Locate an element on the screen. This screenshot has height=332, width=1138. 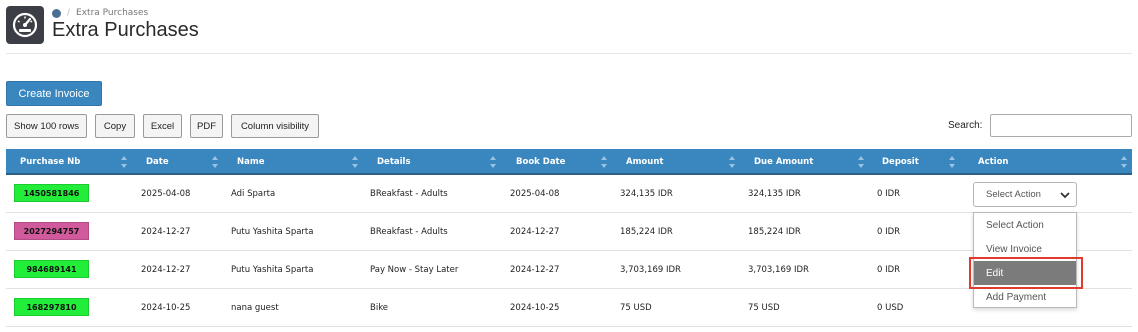
column-header-name: Name is located at coordinates (250, 162).